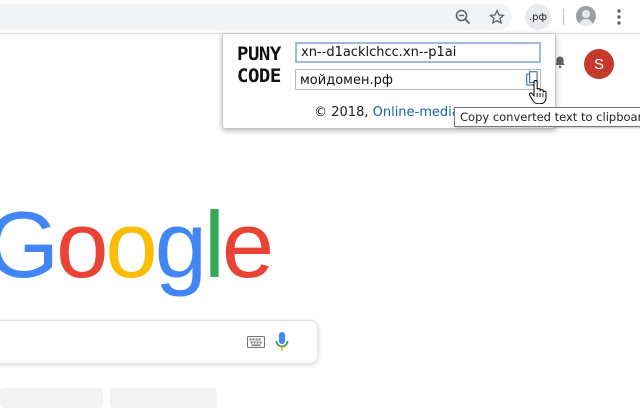  Describe the element at coordinates (256, 341) in the screenshot. I see `keyboard-icon` at that location.